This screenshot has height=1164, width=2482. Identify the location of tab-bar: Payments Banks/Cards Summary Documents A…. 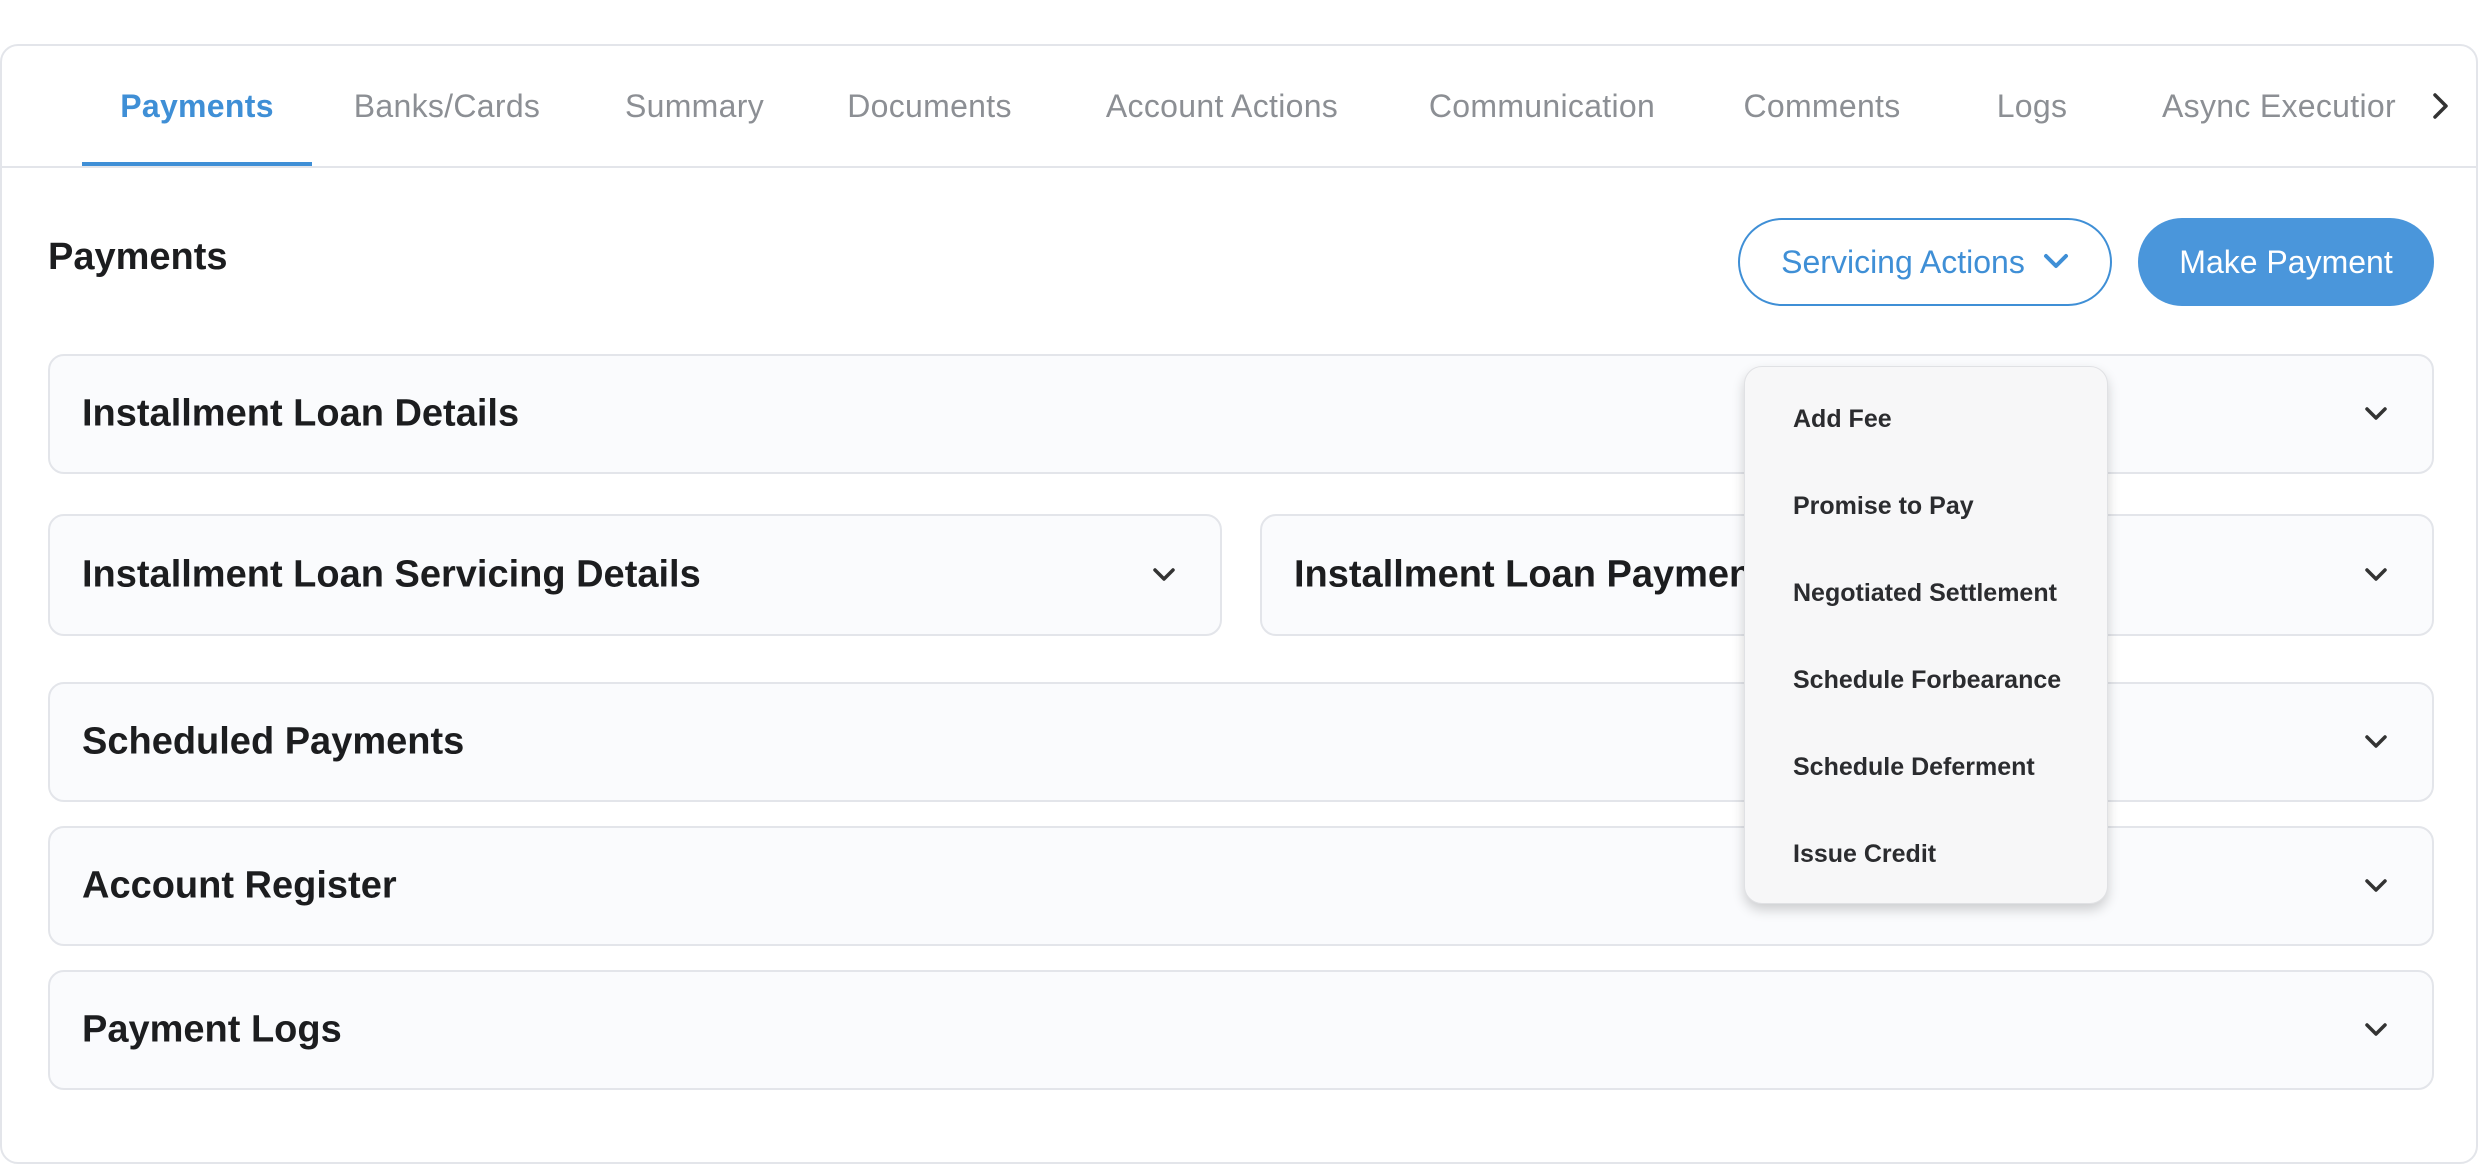
(1239, 107).